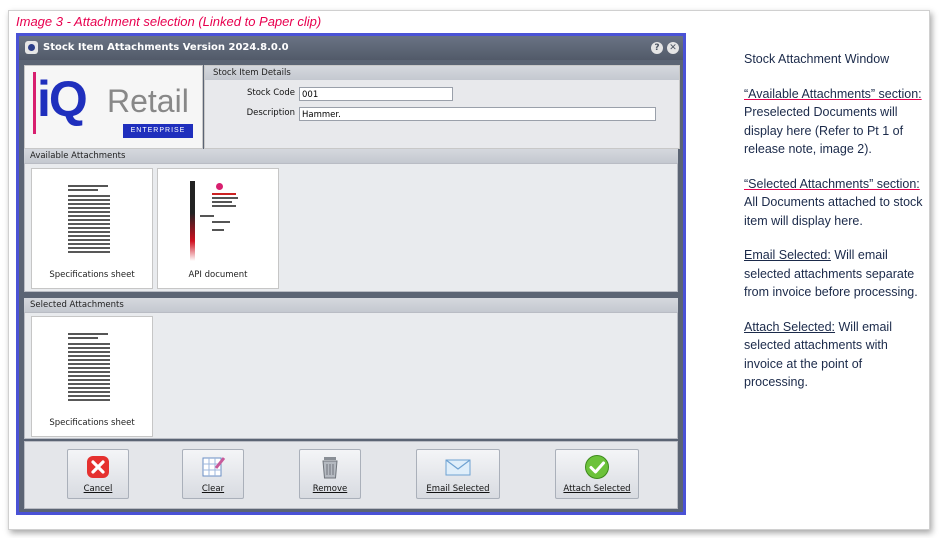 Image resolution: width=939 pixels, height=538 pixels. I want to click on note-available-title: “Available Attachments” section:, so click(833, 93).